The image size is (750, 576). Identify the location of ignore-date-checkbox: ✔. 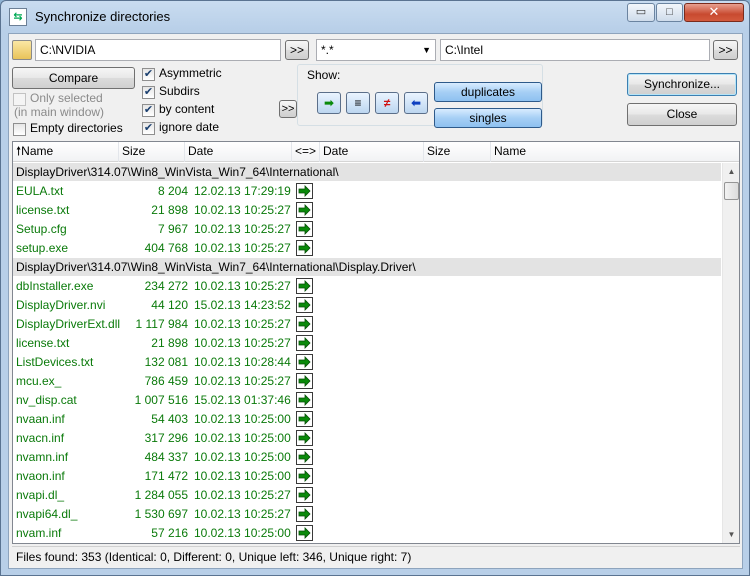
(148, 128).